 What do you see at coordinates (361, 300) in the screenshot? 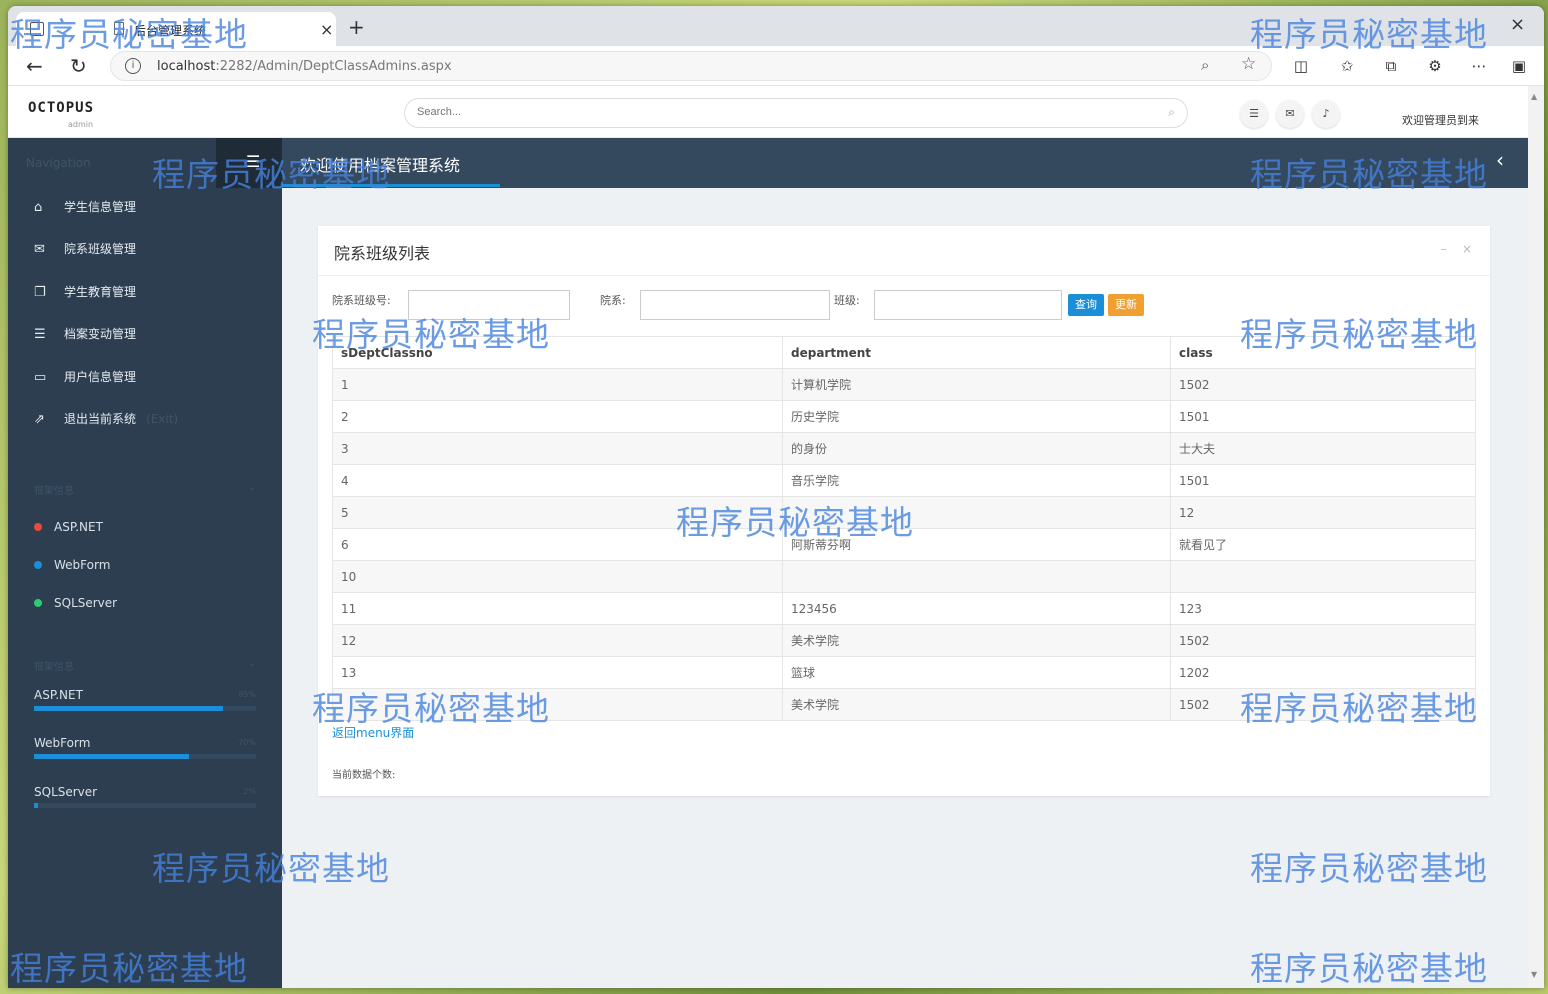
I see `filter-deptclassno-label: 院系班级号:` at bounding box center [361, 300].